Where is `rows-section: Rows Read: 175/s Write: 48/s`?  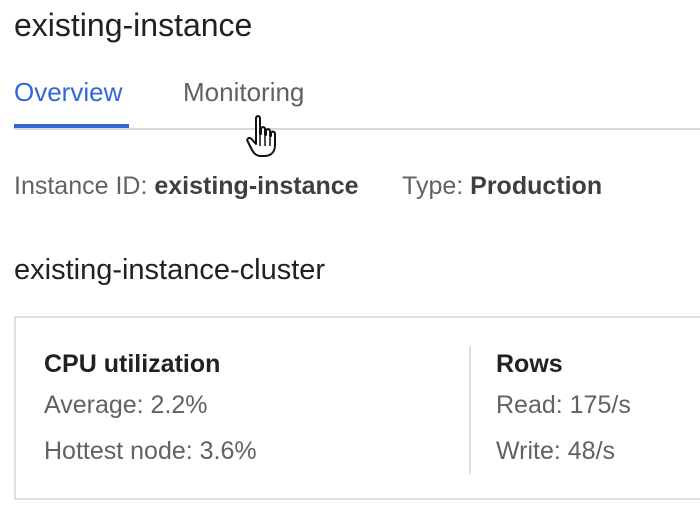
rows-section: Rows Read: 175/s Write: 48/s is located at coordinates (563, 410).